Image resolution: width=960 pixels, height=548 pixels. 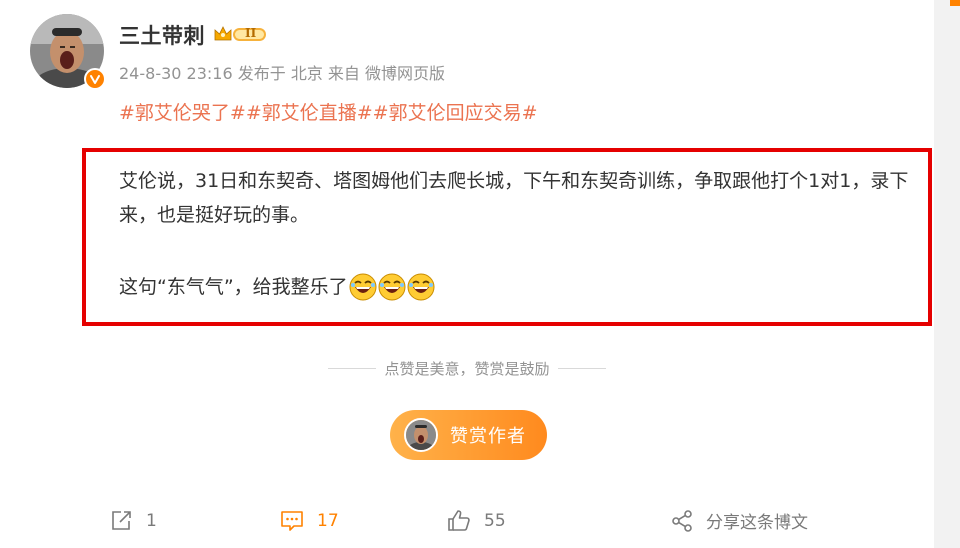 What do you see at coordinates (251, 33) in the screenshot?
I see `level-badge-label: II` at bounding box center [251, 33].